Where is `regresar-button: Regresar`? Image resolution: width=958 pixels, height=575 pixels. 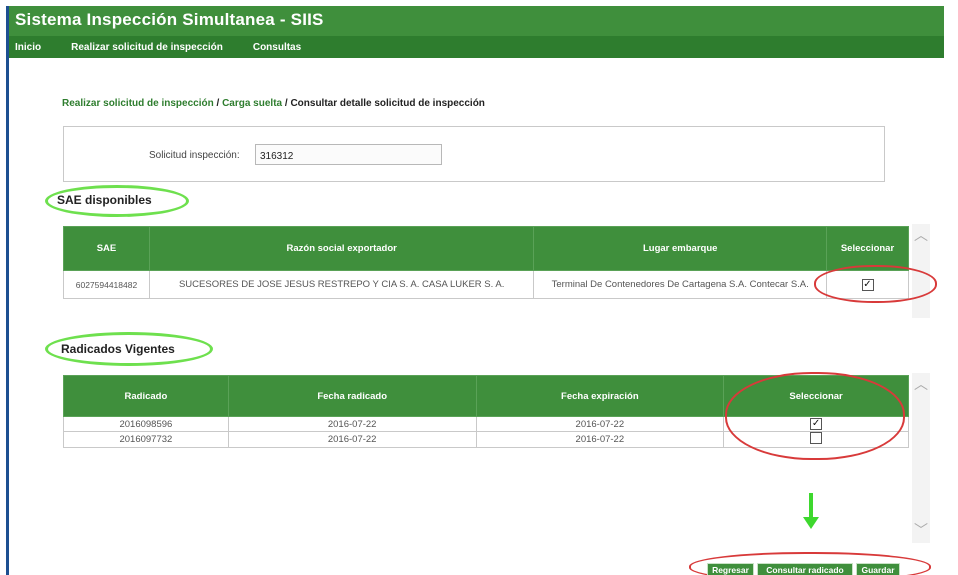
regresar-button: Regresar is located at coordinates (730, 569).